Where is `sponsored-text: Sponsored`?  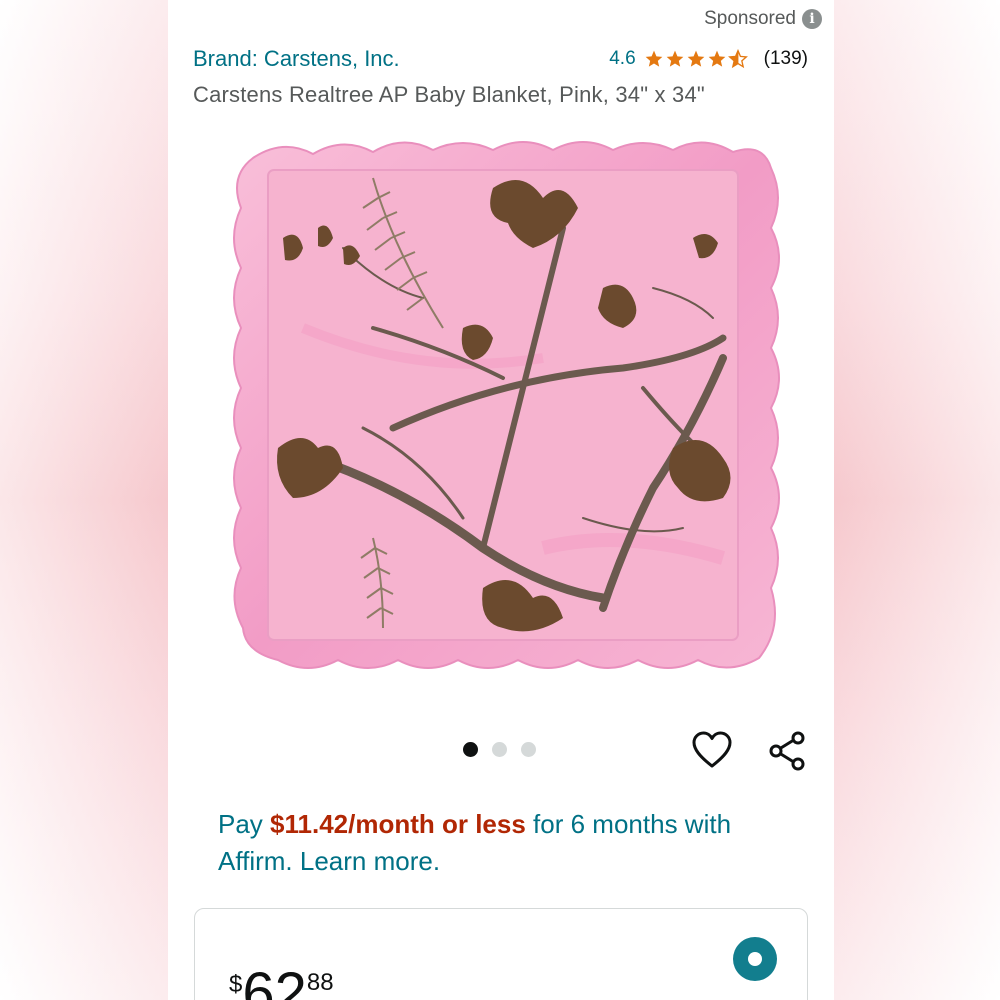
sponsored-text: Sponsored is located at coordinates (750, 18).